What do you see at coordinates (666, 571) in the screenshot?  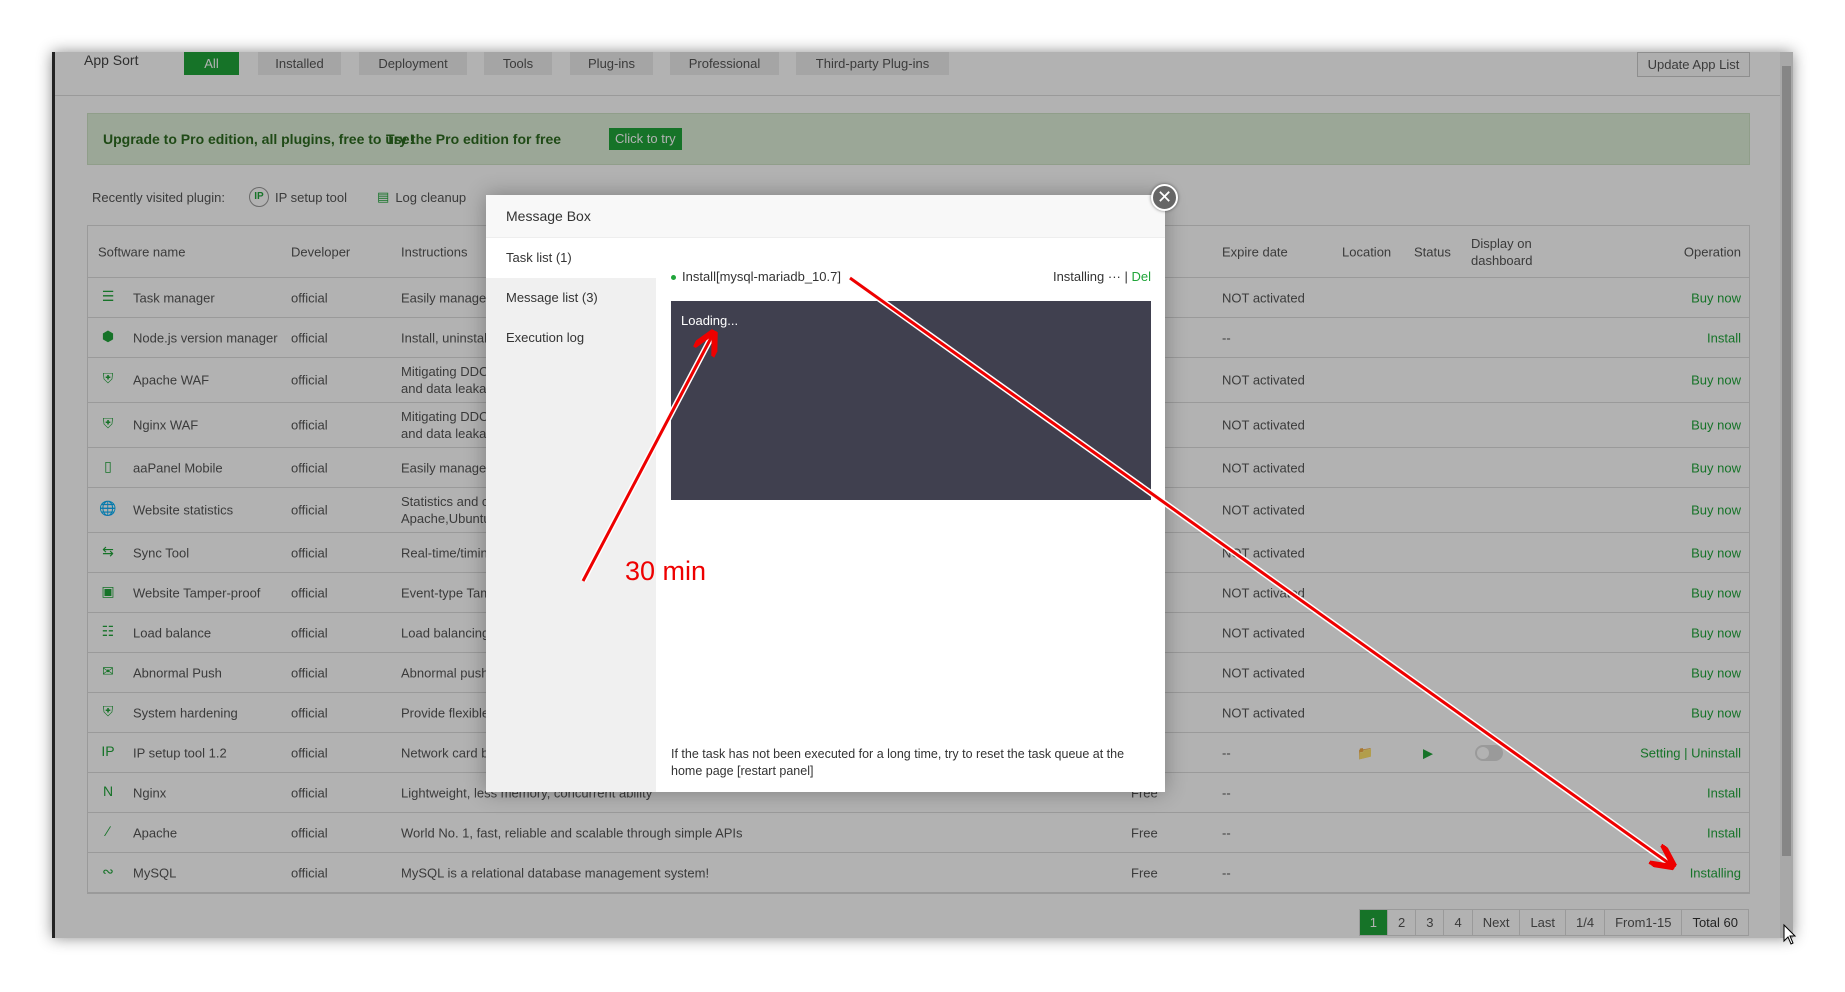 I see `annotation-text: 30 min` at bounding box center [666, 571].